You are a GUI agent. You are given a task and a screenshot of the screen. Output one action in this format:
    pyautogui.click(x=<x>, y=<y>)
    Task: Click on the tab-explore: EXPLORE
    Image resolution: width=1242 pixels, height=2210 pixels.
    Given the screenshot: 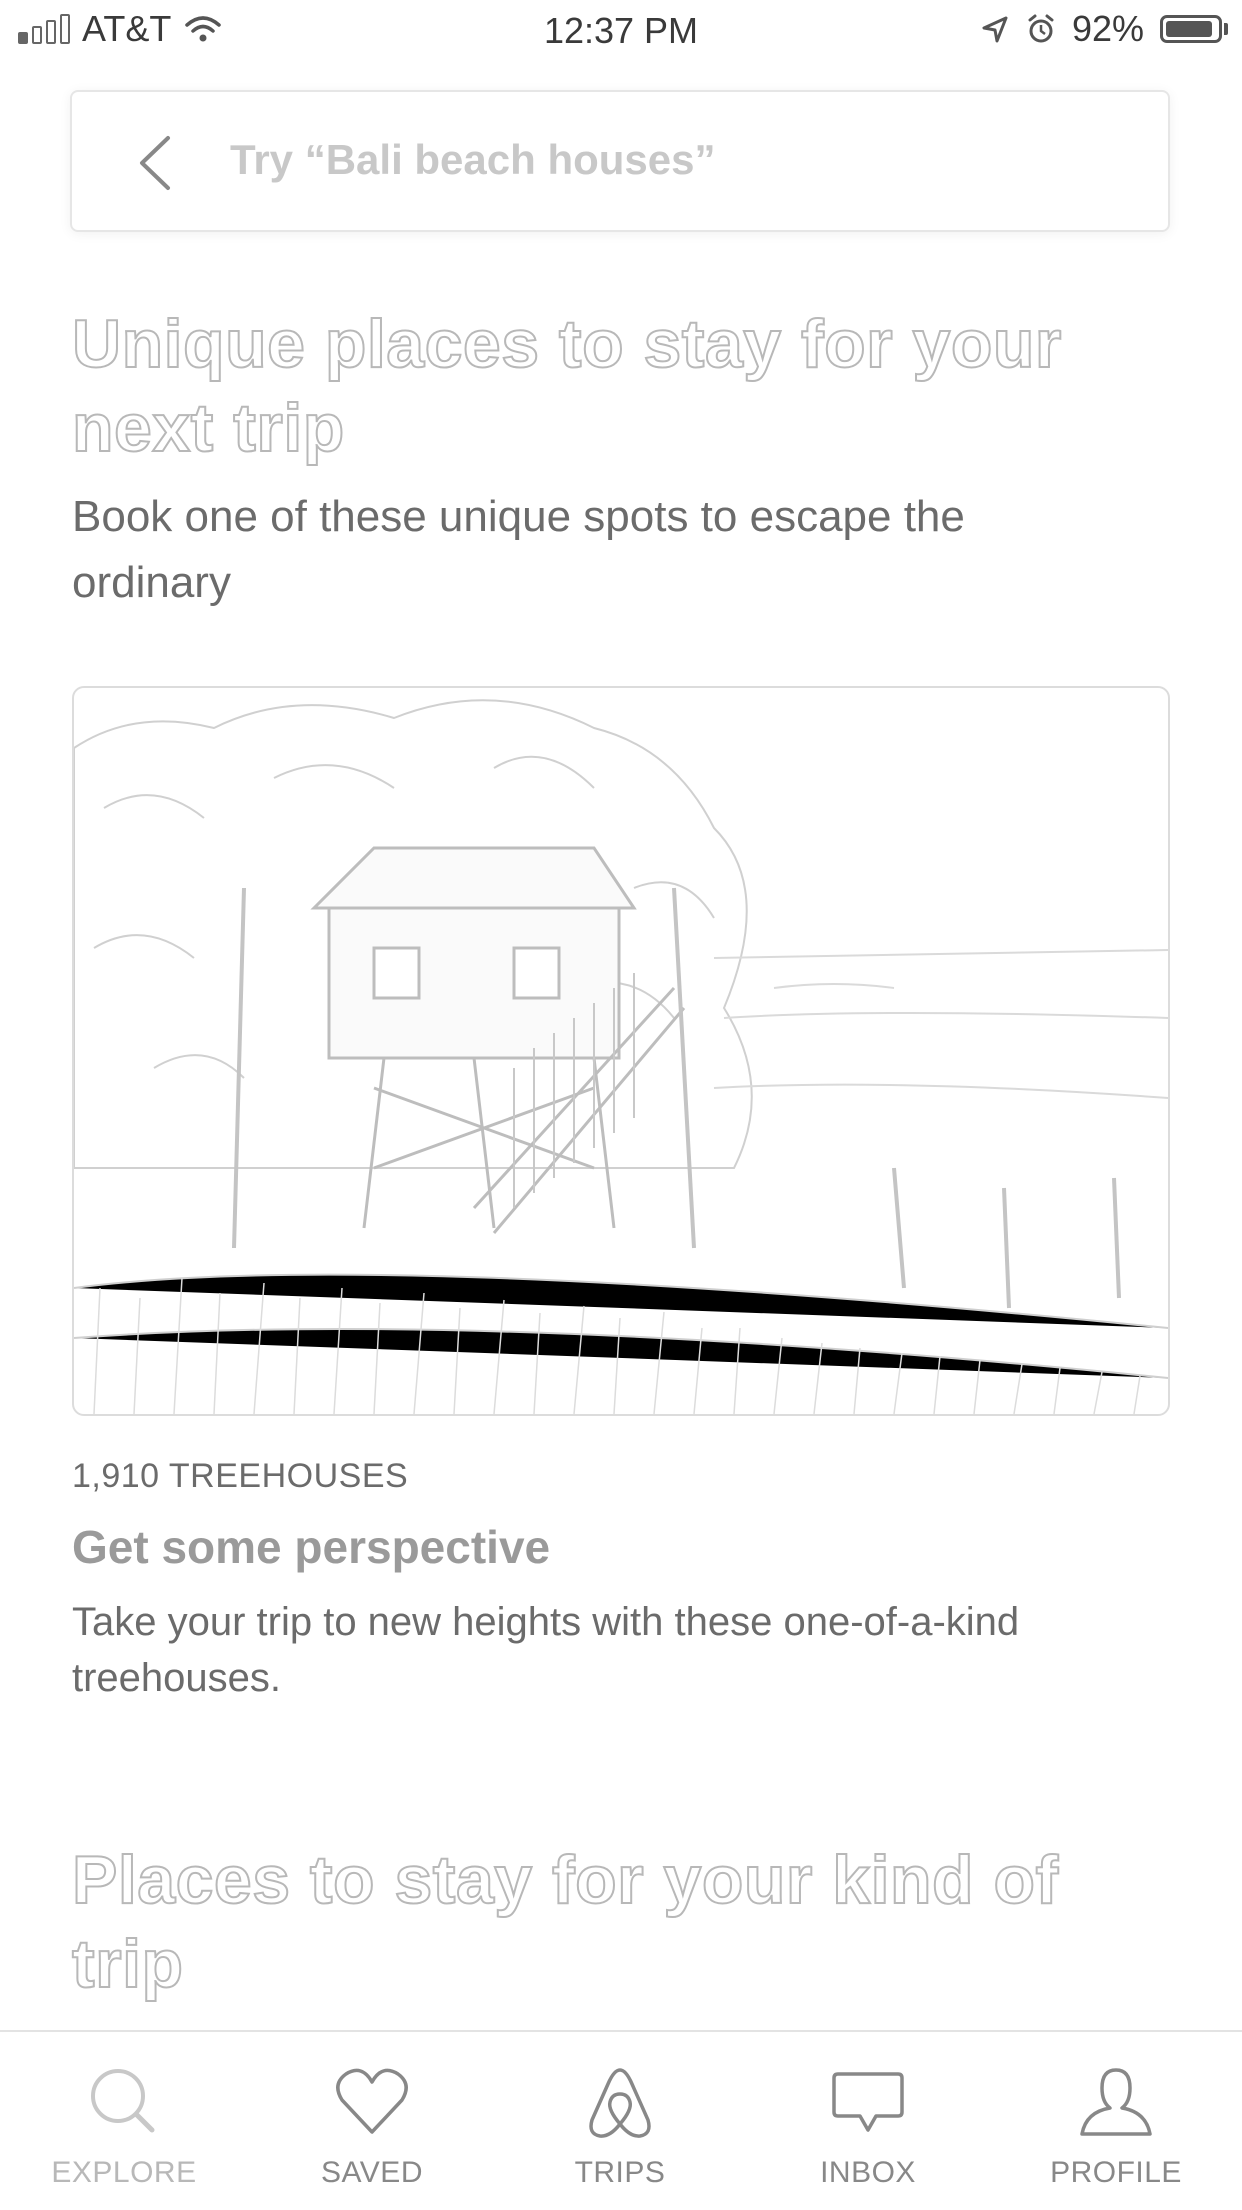 What is the action you would take?
    pyautogui.click(x=124, y=2126)
    